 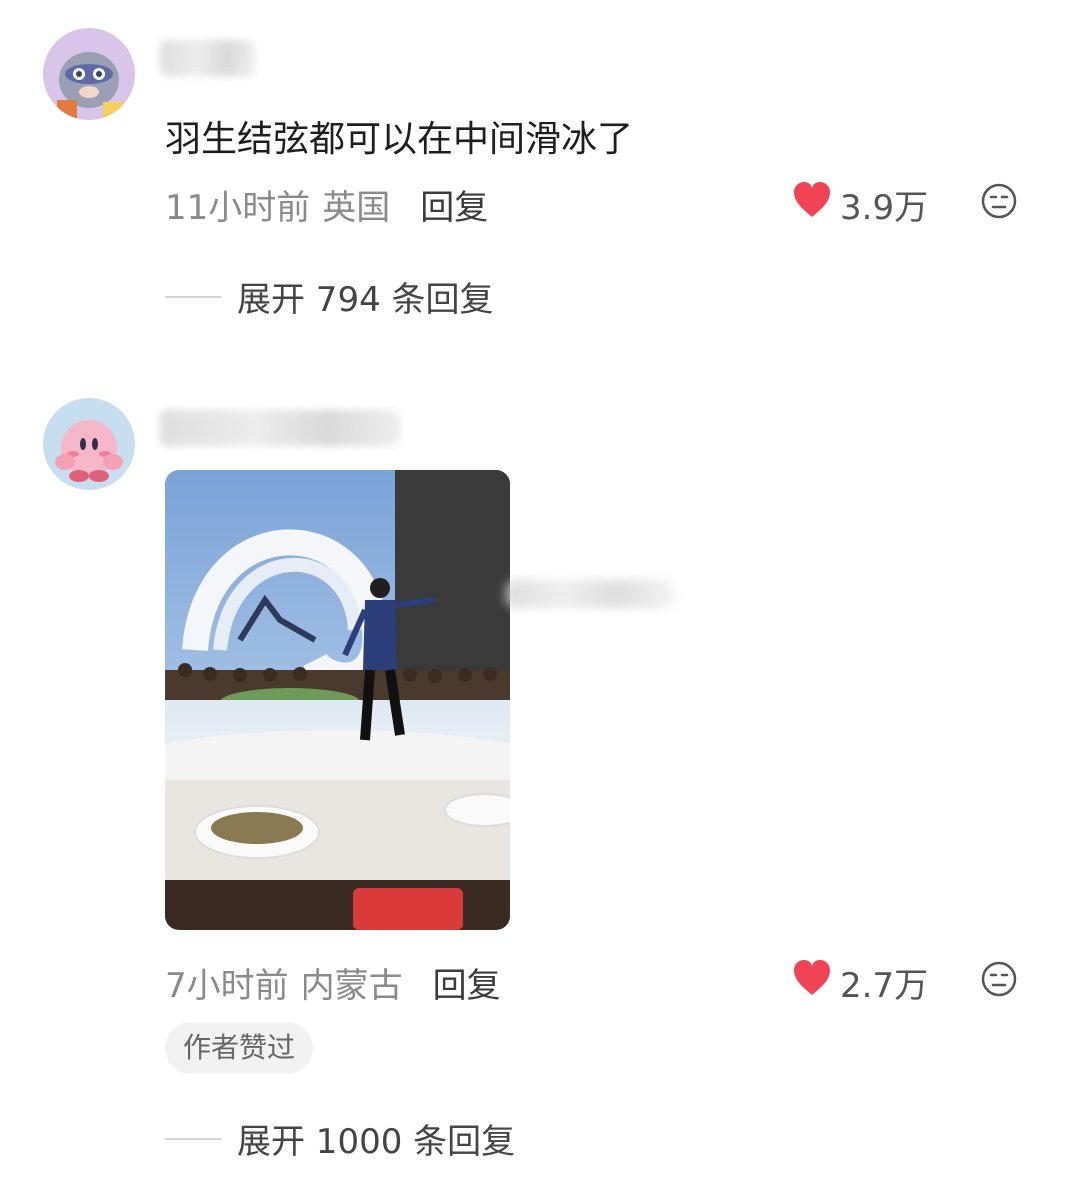 I want to click on expand-replies: 展开 1000 条回复, so click(x=340, y=1138).